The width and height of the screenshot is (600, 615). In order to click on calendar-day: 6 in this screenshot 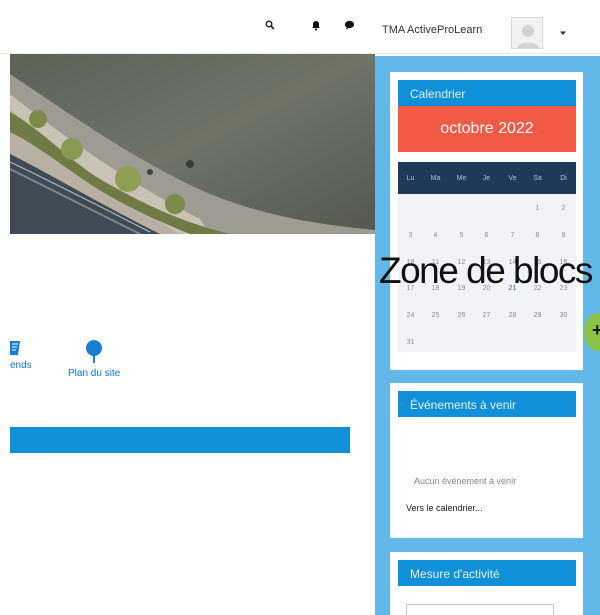, I will do `click(486, 235)`.